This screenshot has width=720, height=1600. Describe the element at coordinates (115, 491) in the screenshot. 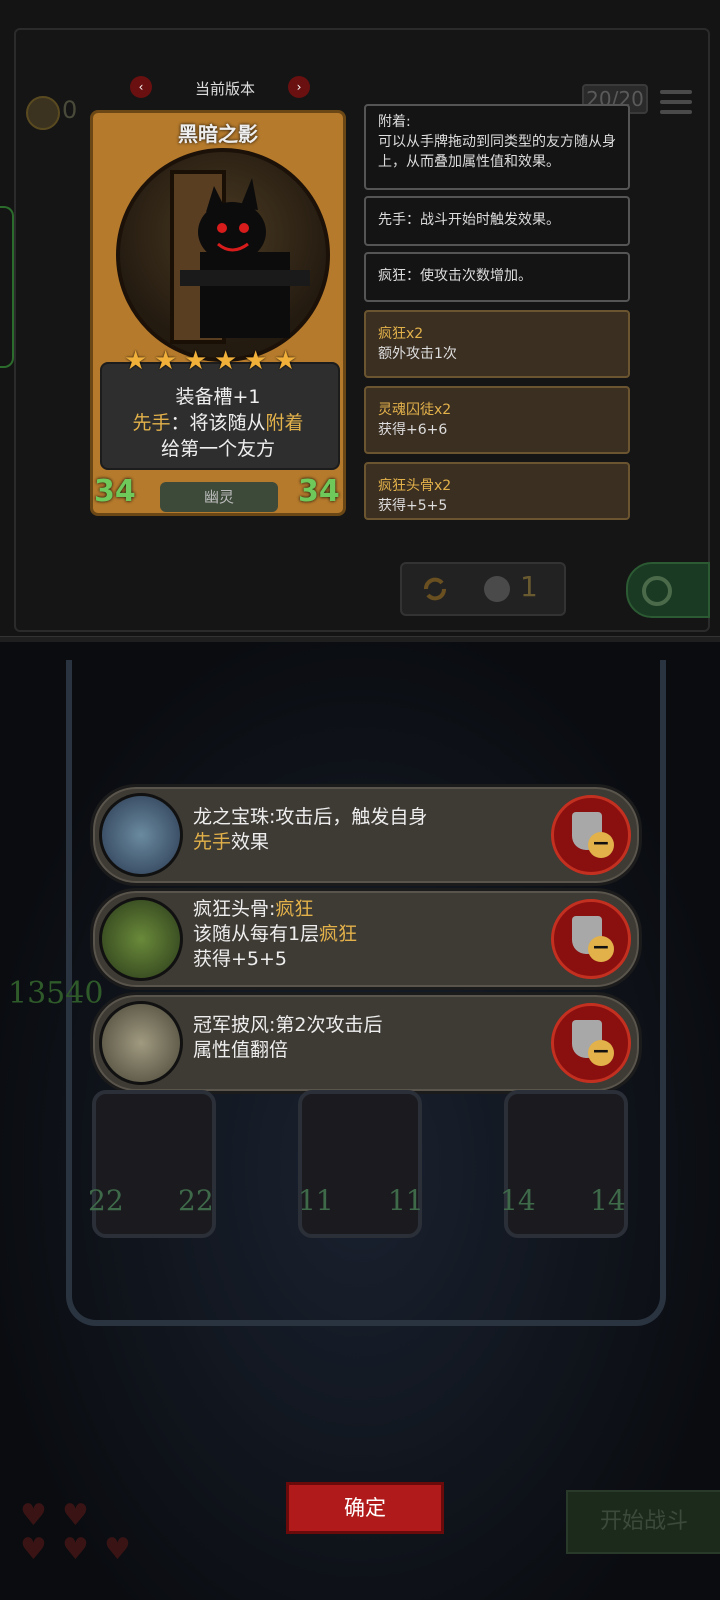

I see `card-attack: 34` at that location.